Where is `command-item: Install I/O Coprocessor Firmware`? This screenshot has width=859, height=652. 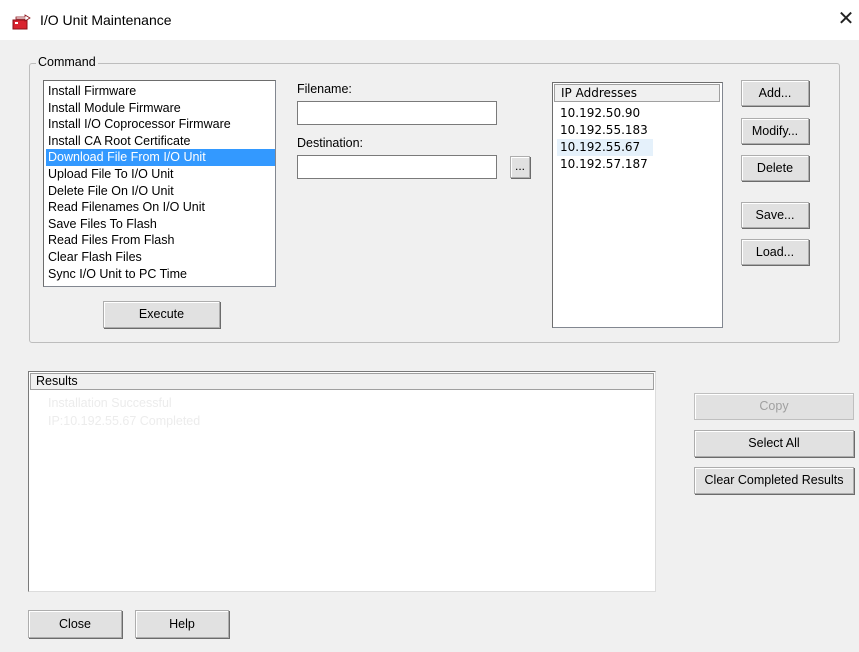 command-item: Install I/O Coprocessor Firmware is located at coordinates (160, 124).